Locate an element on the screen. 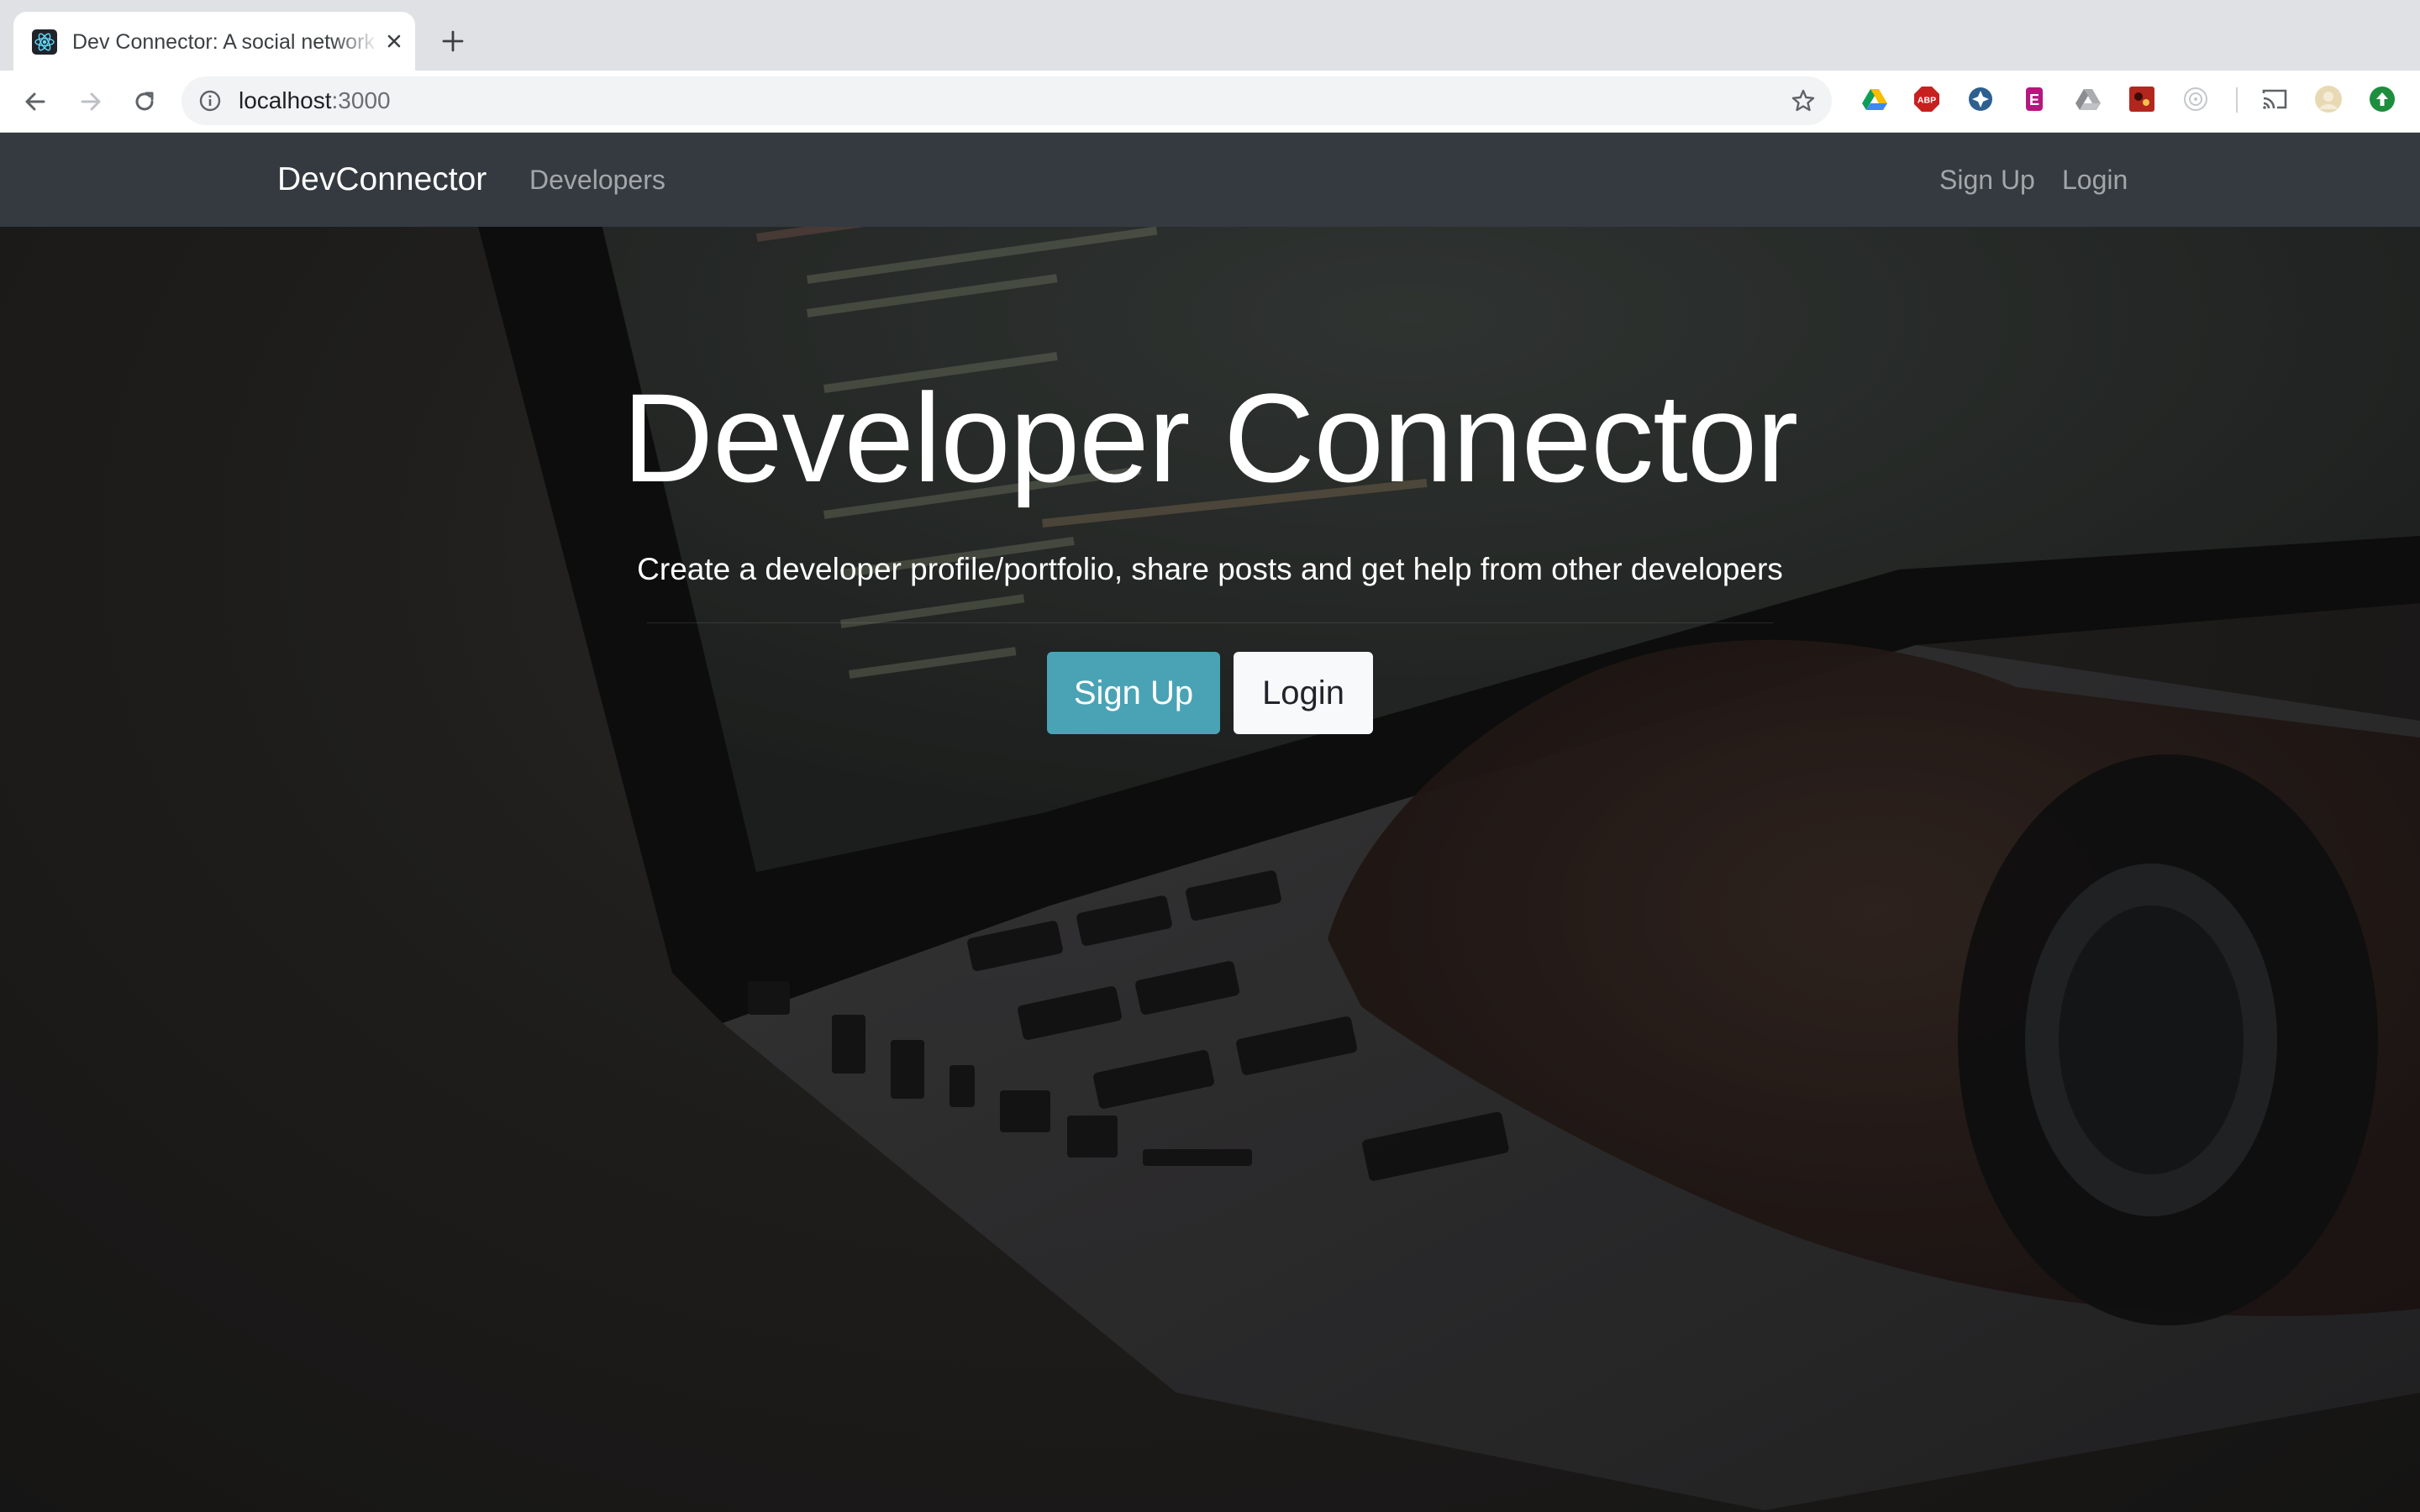  hero-title: Developer Connector is located at coordinates (1210, 437).